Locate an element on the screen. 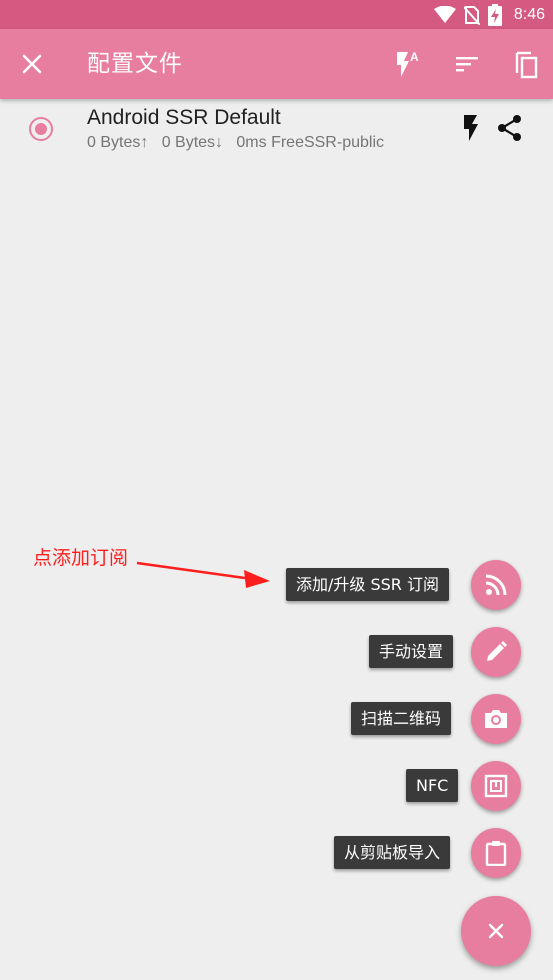 The width and height of the screenshot is (553, 980). annotation-arrow is located at coordinates (203, 574).